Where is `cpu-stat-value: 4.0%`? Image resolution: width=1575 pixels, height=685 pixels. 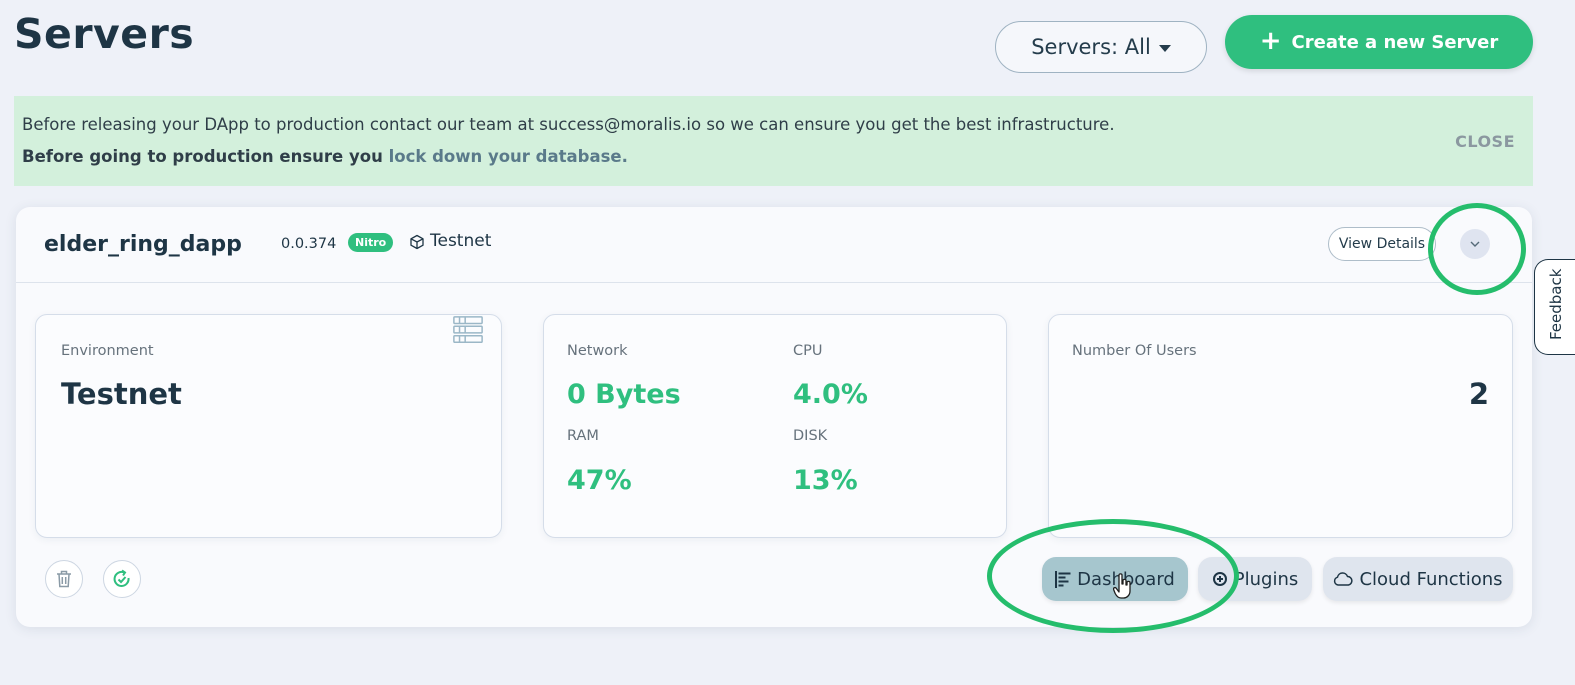 cpu-stat-value: 4.0% is located at coordinates (830, 394).